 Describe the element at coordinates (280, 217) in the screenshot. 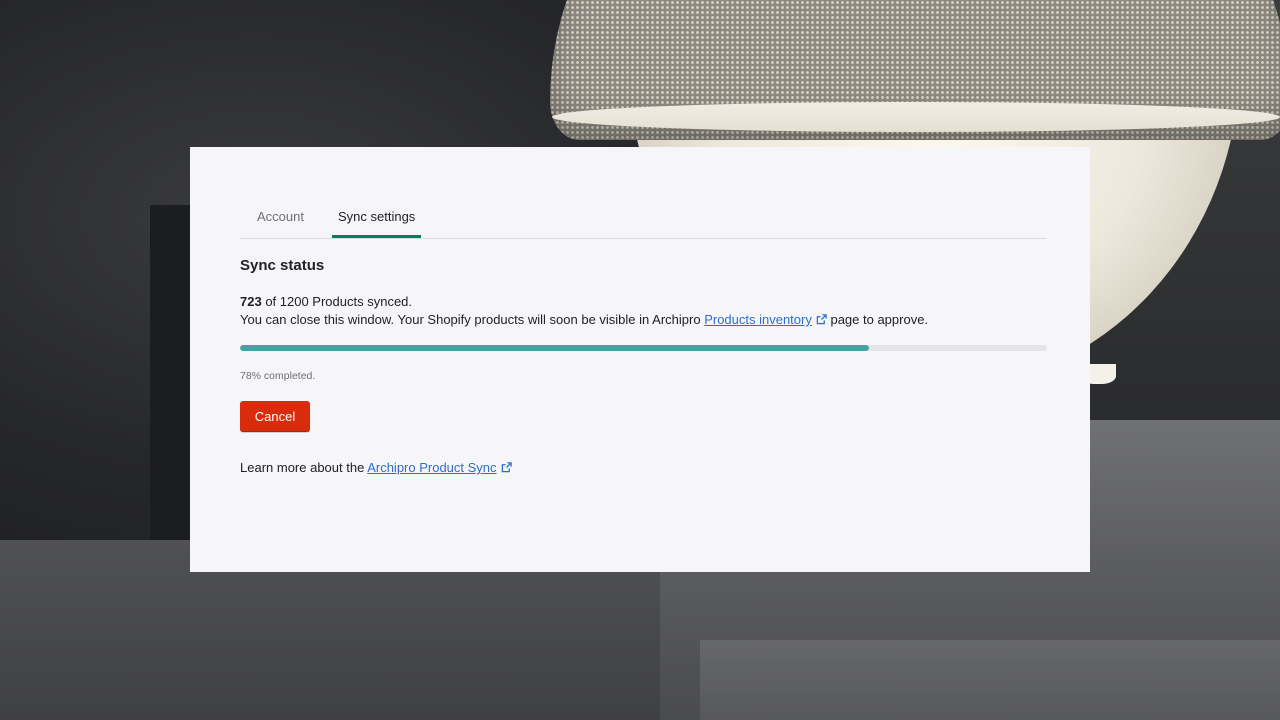

I see `tab-account: Account` at that location.